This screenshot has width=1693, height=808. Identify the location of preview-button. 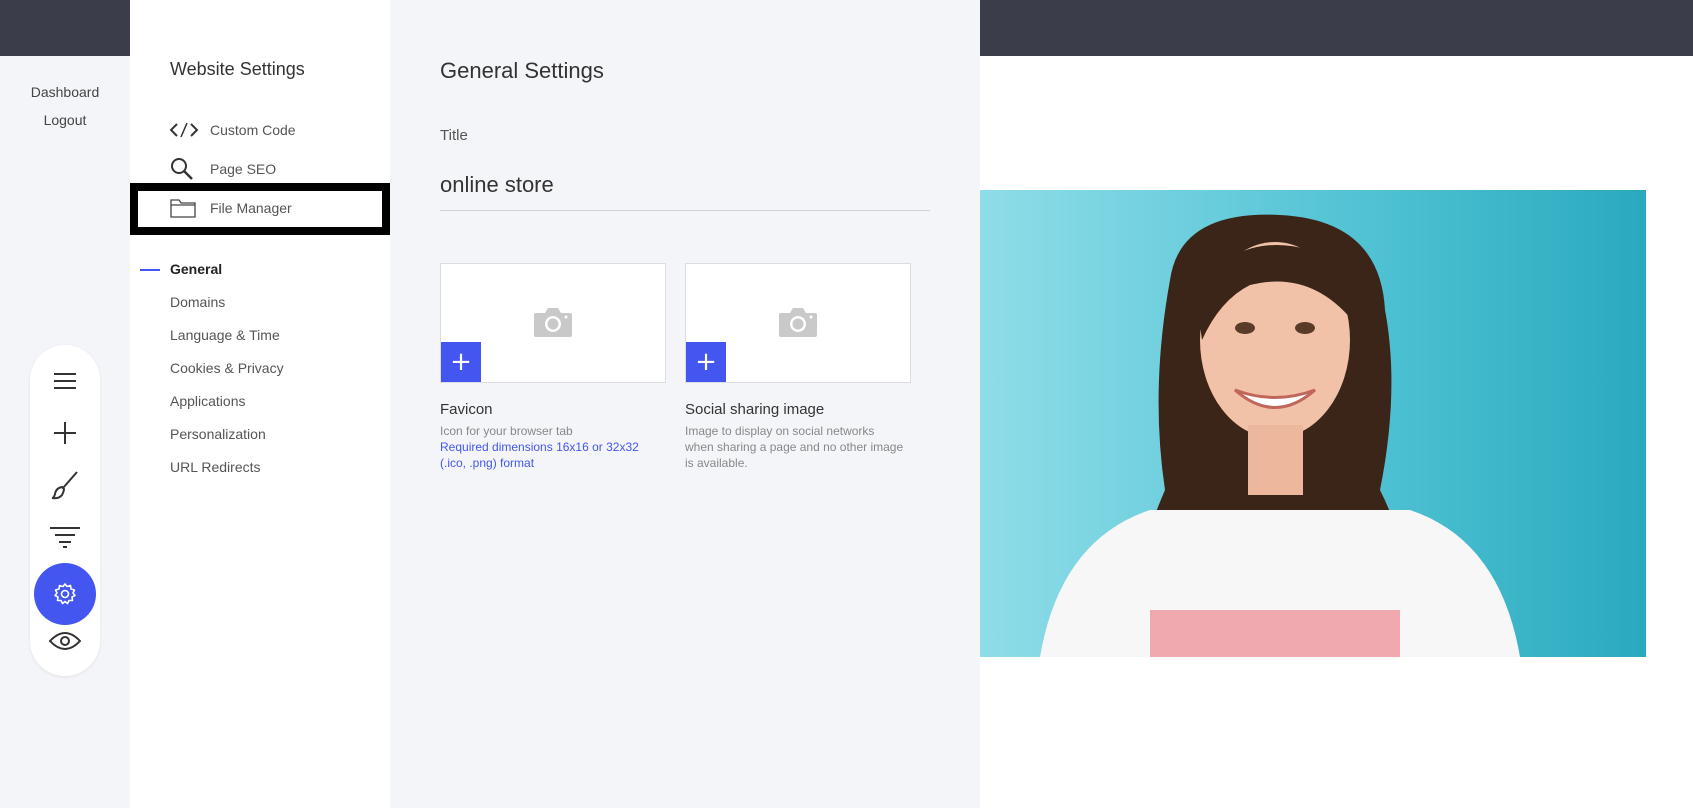
(65, 641).